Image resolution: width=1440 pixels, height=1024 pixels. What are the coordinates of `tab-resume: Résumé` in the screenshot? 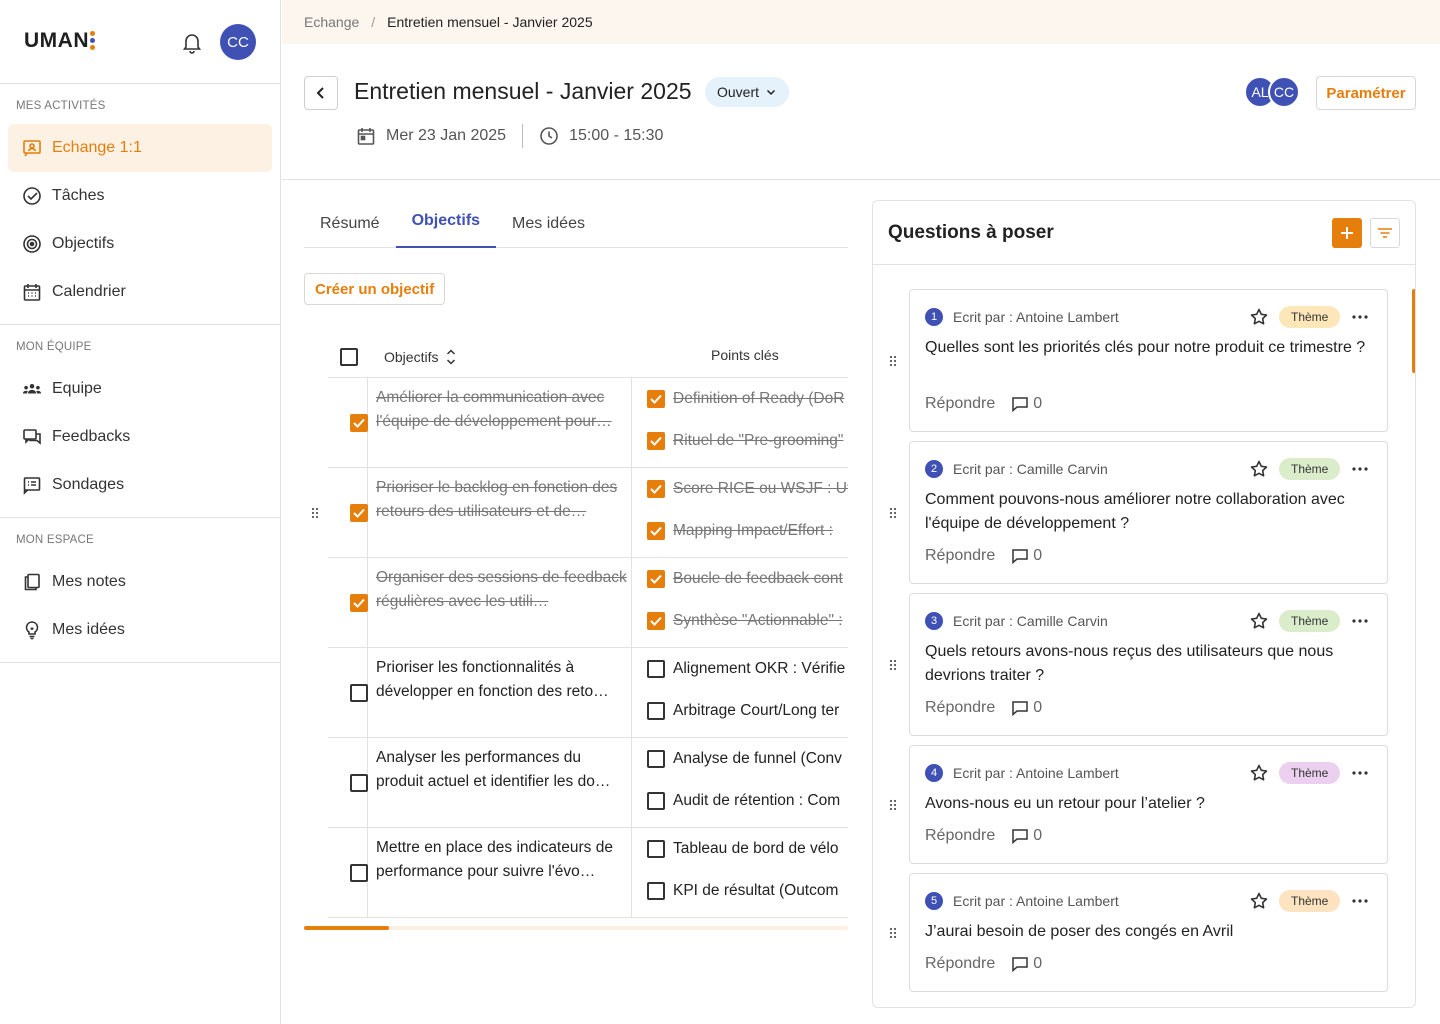 It's located at (350, 224).